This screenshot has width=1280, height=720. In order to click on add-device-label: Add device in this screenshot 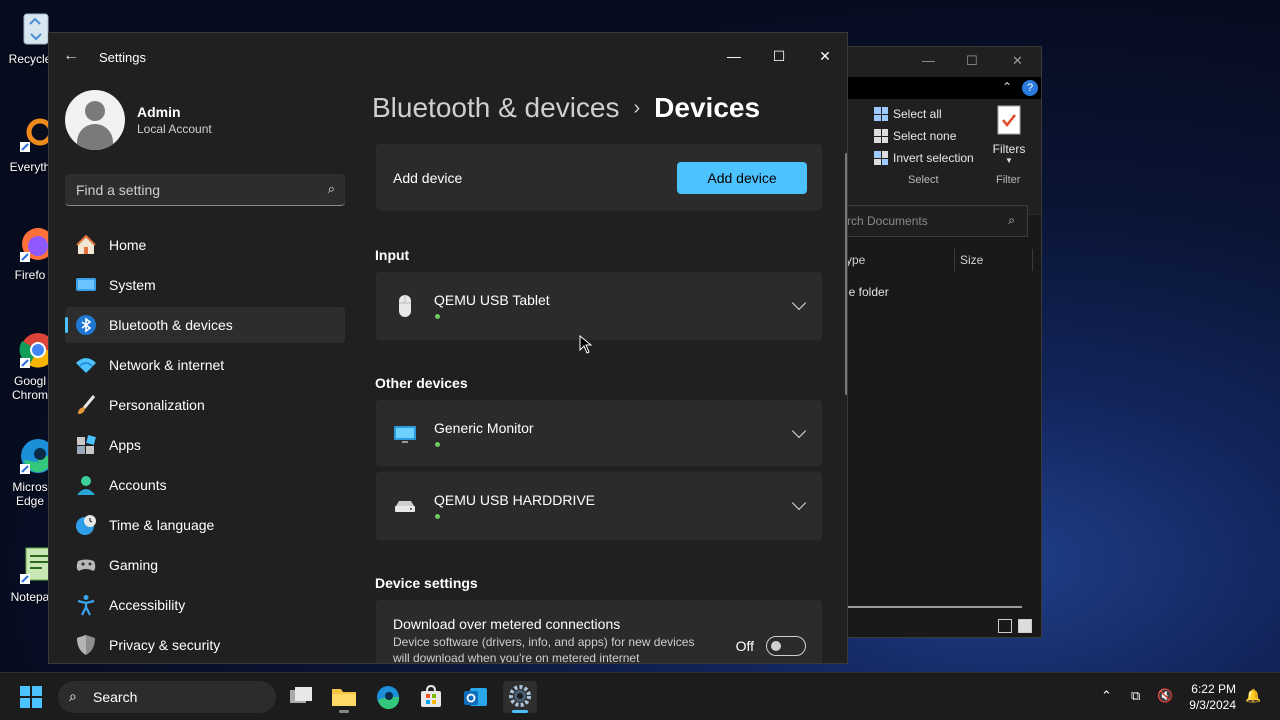, I will do `click(428, 178)`.